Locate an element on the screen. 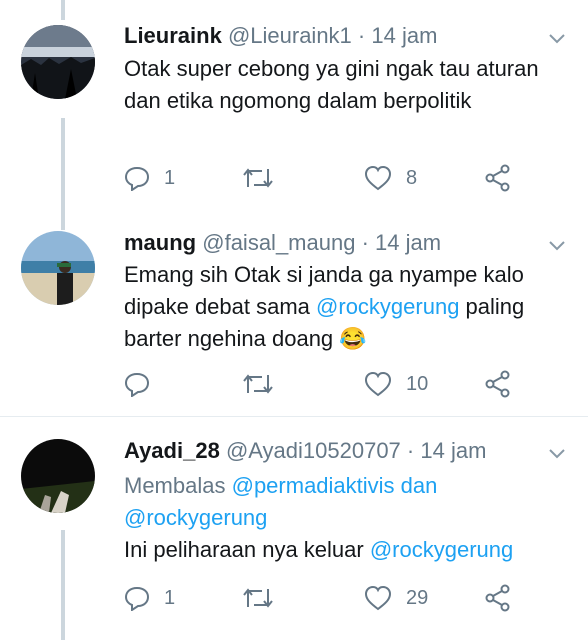 The height and width of the screenshot is (640, 588). tweet-actions: 1 29 is located at coordinates (324, 598).